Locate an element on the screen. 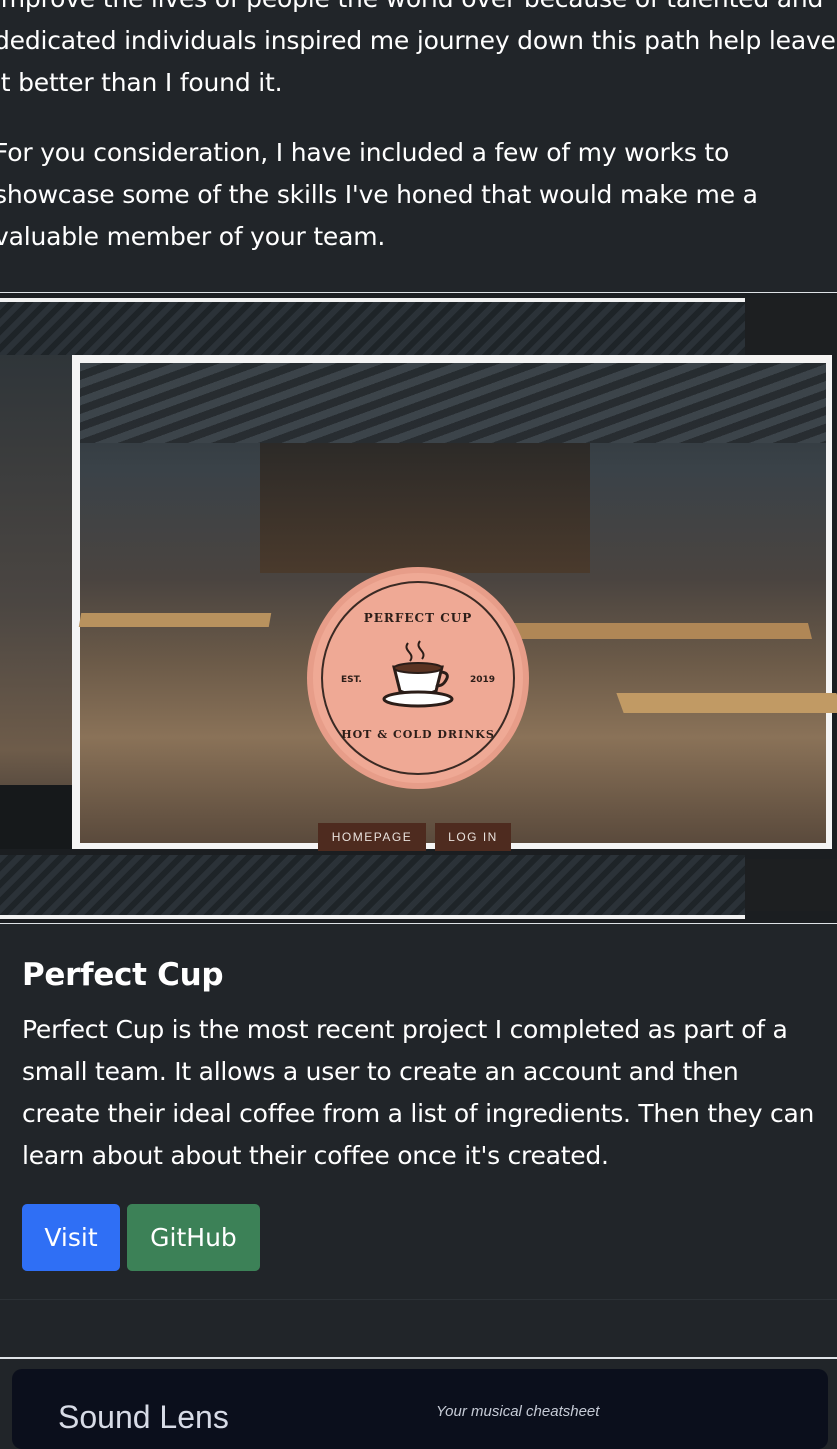  next-project-screenshot: Sound Lens Your musical cheatsheet is located at coordinates (420, 1409).